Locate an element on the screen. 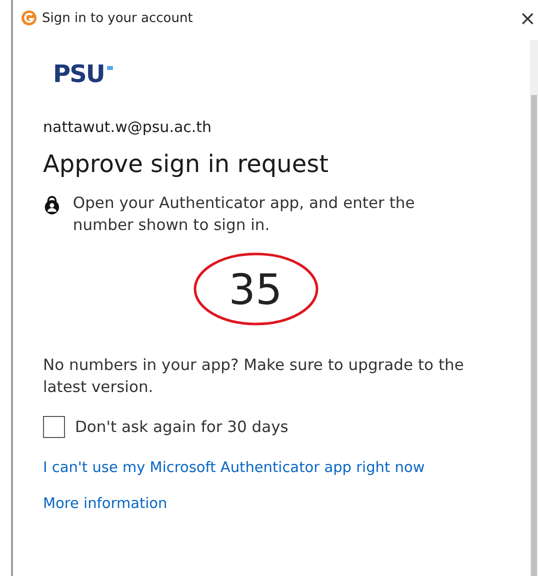  alternative-method-link: I can't use my Microsoft Authenticator app right now is located at coordinates (234, 468).